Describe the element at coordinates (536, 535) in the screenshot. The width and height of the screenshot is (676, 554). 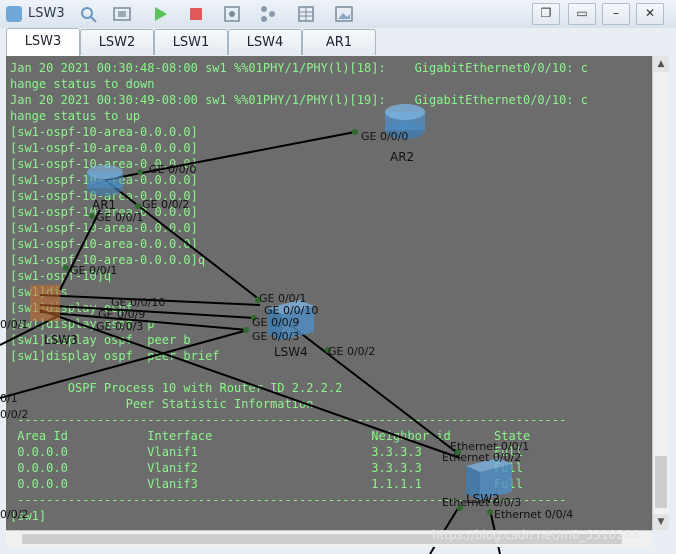
I see `watermark: https://blog.csdn.net/m0_5310244` at that location.